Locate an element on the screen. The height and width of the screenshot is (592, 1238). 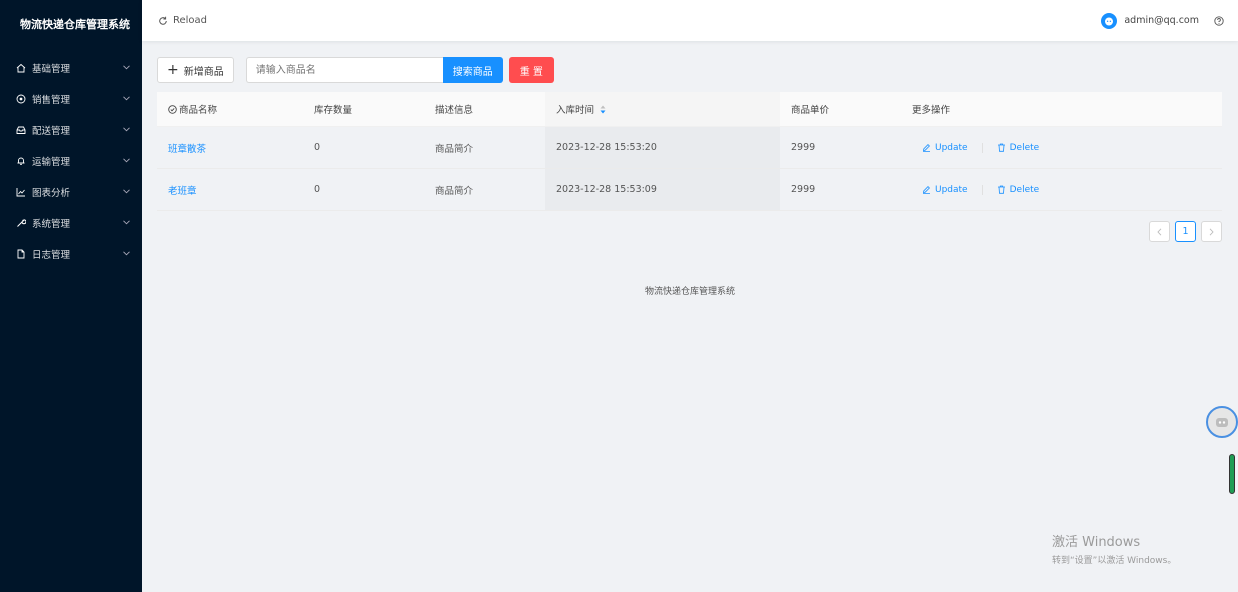
sidebar-item-delivery: 配送管理 is located at coordinates (71, 129).